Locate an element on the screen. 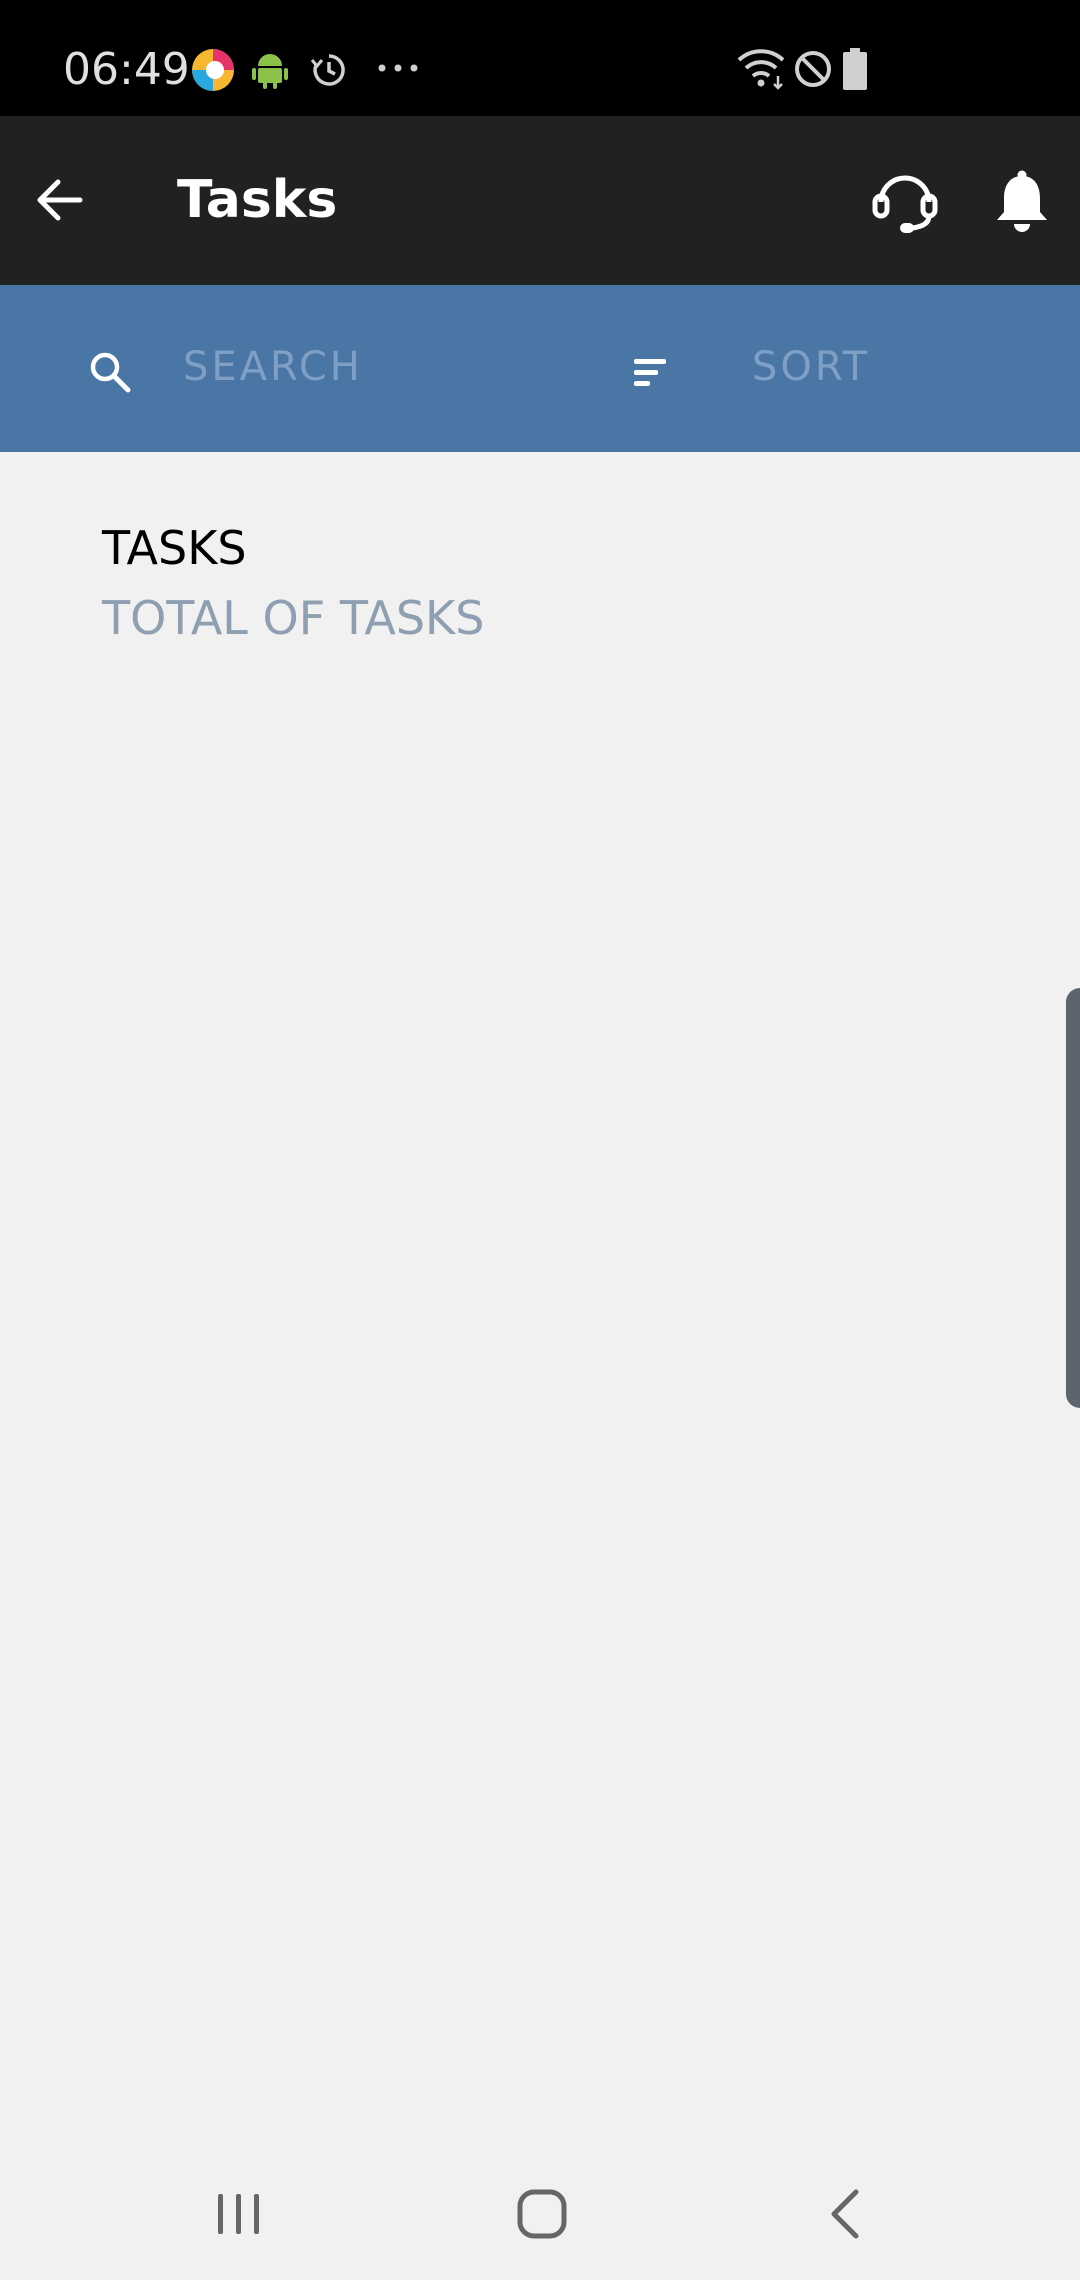 The width and height of the screenshot is (1080, 2280). bell-icon is located at coordinates (1022, 201).